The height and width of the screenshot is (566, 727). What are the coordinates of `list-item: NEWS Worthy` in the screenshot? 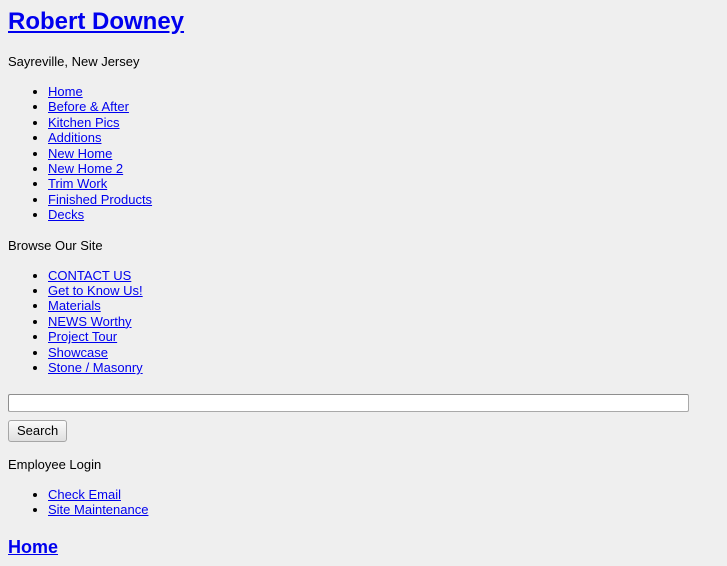 It's located at (383, 321).